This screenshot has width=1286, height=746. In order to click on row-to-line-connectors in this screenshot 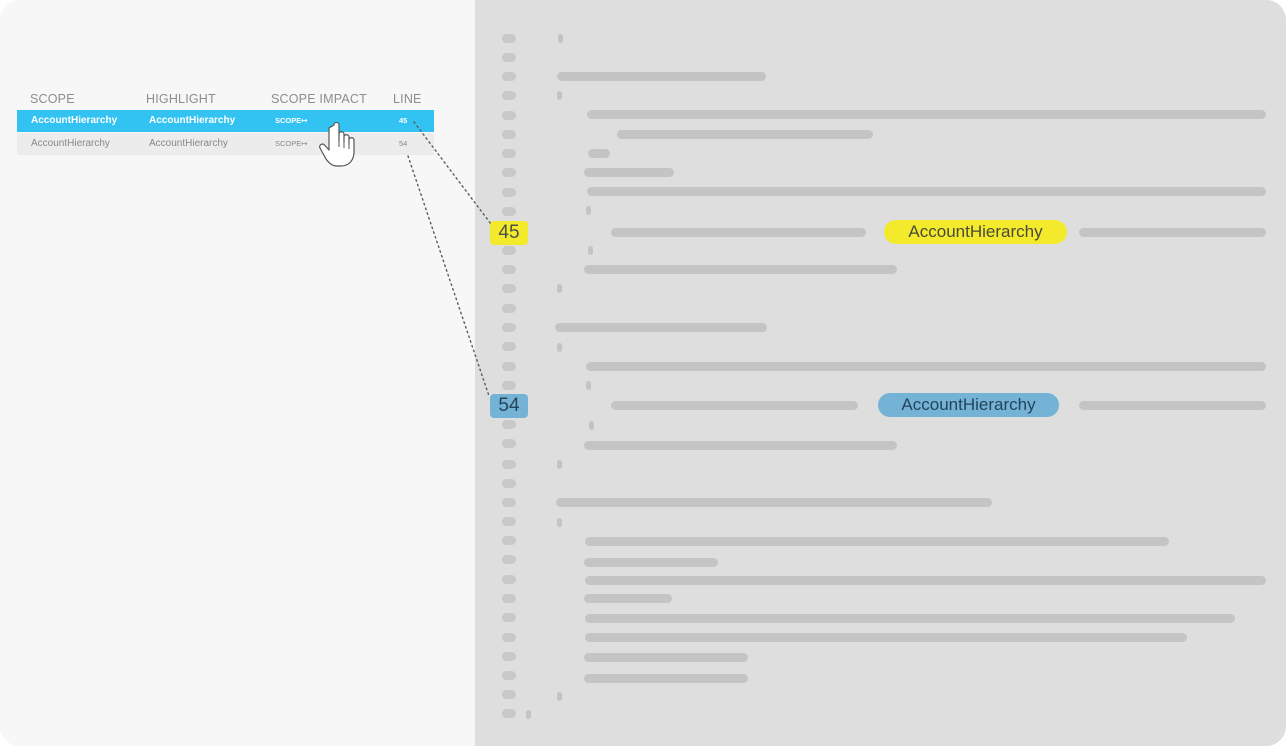, I will do `click(449, 259)`.